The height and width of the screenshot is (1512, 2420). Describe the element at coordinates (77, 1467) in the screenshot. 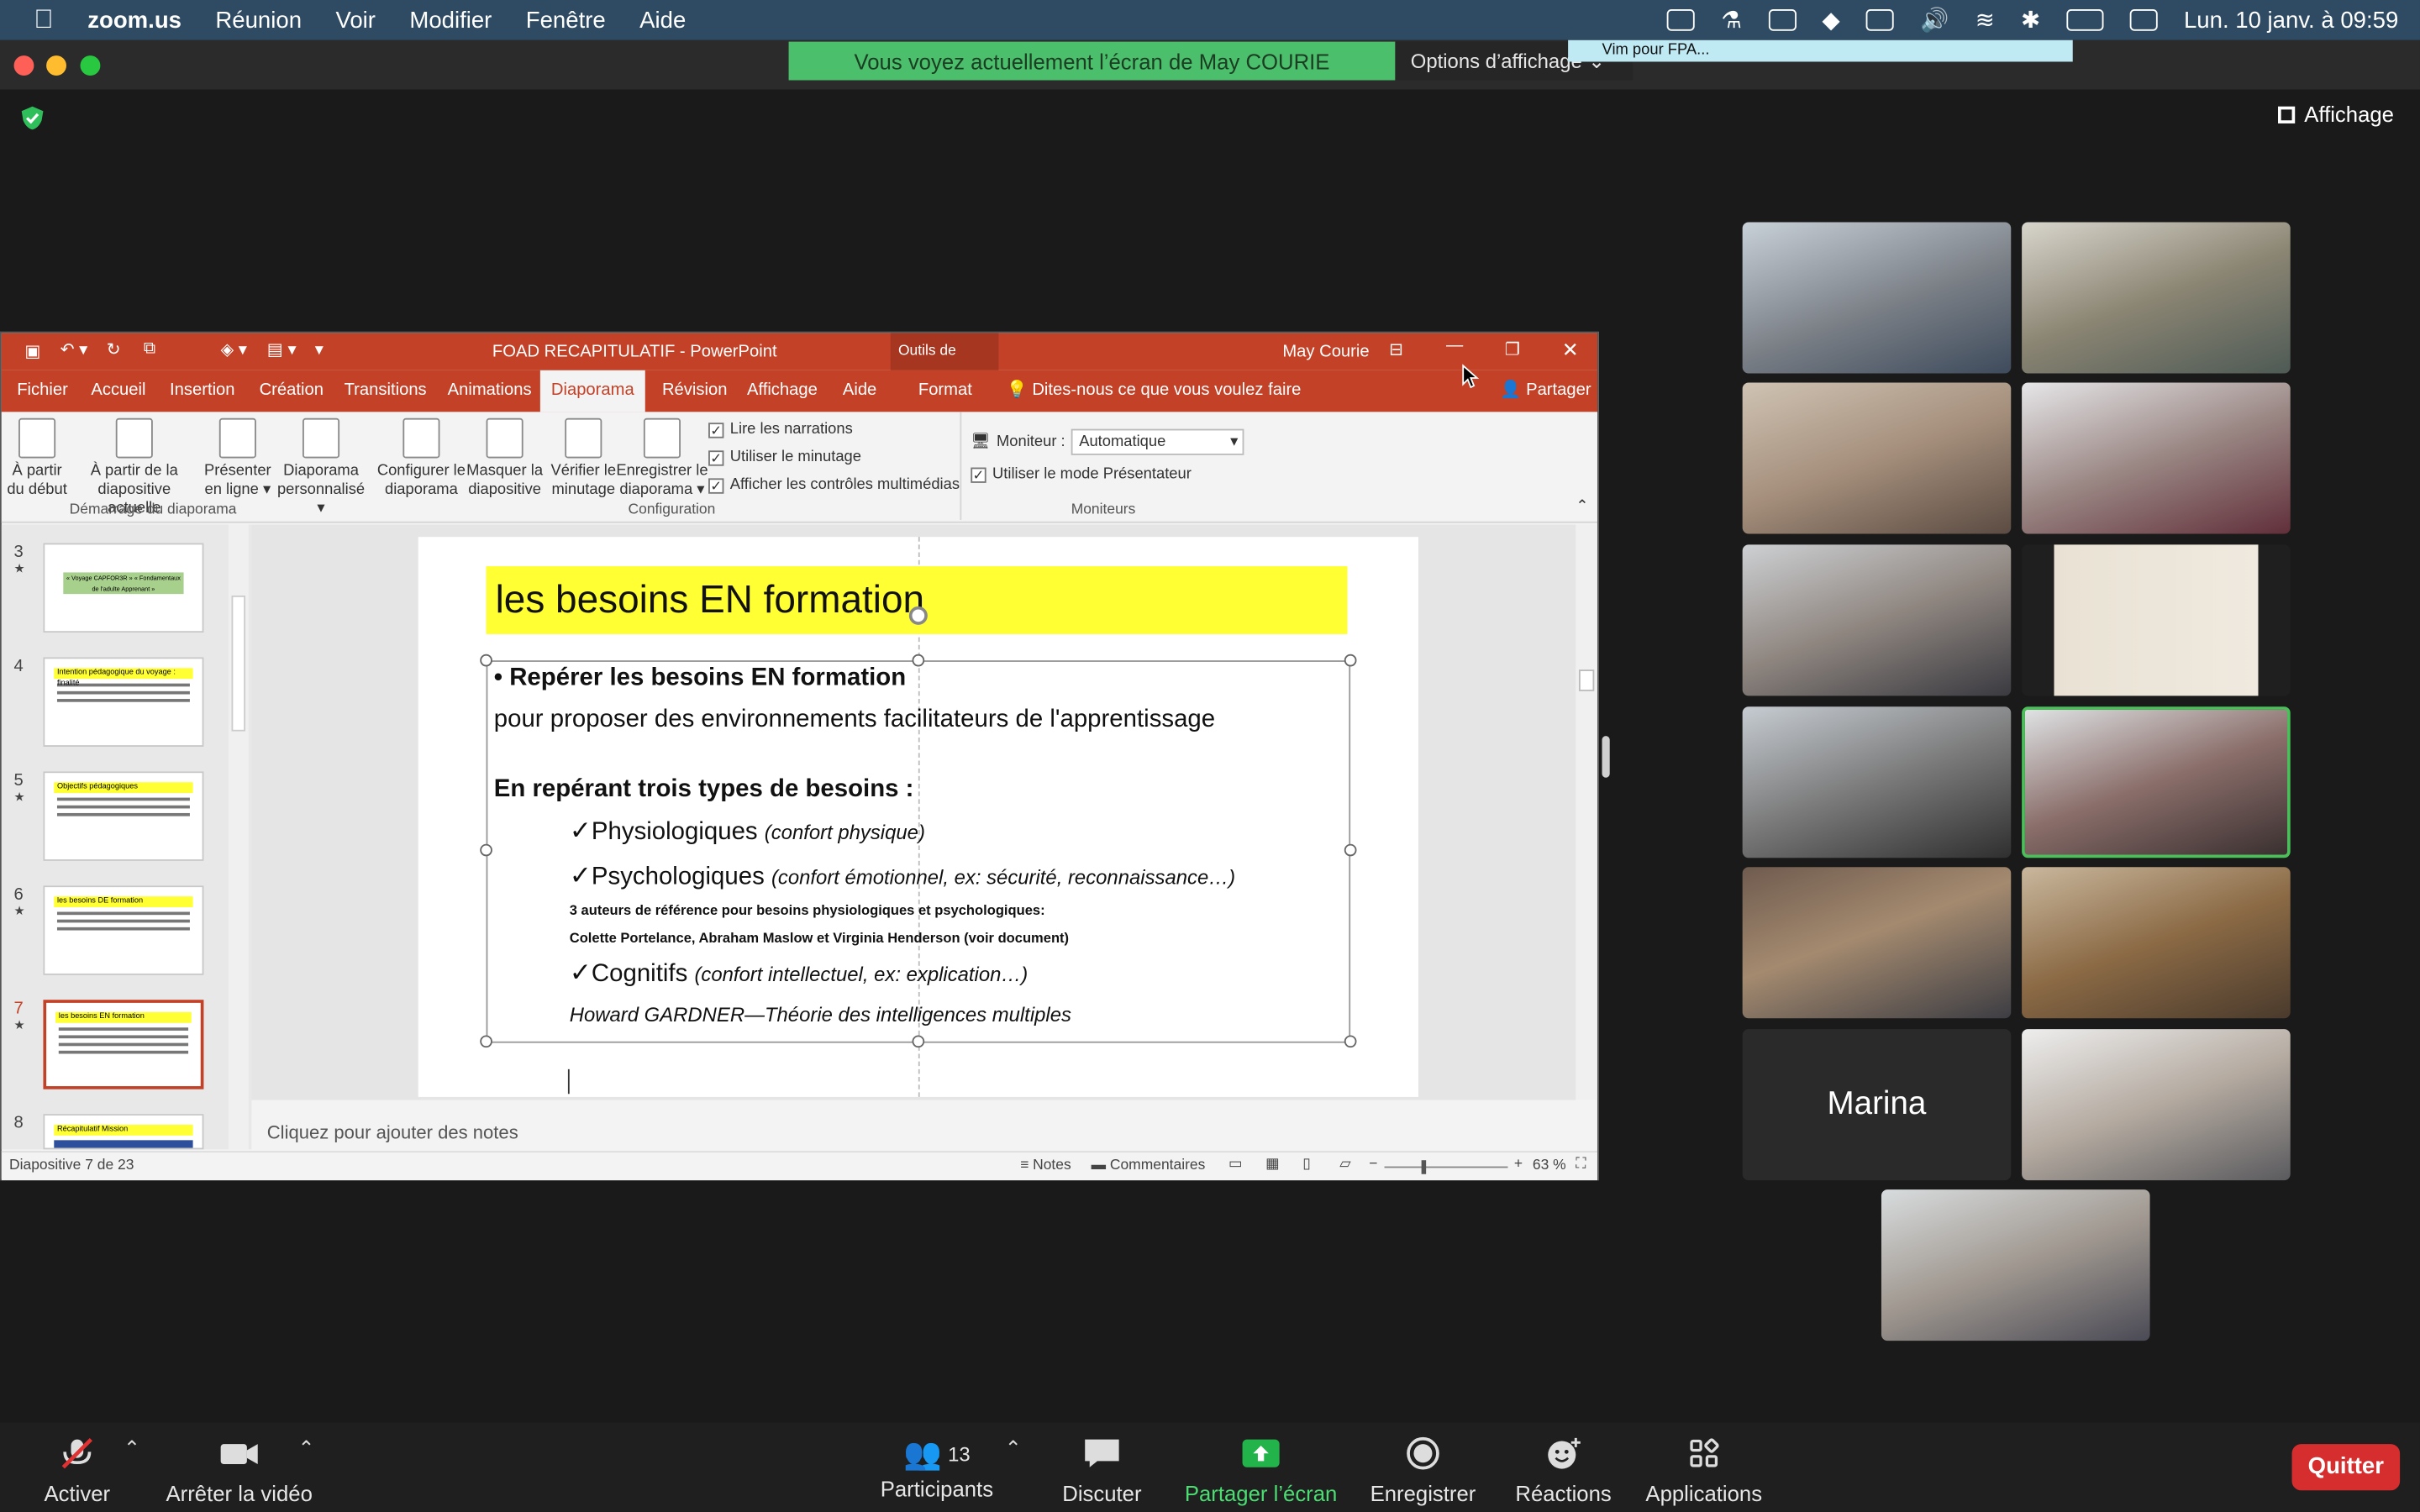

I see `unmute-button: Activer` at that location.